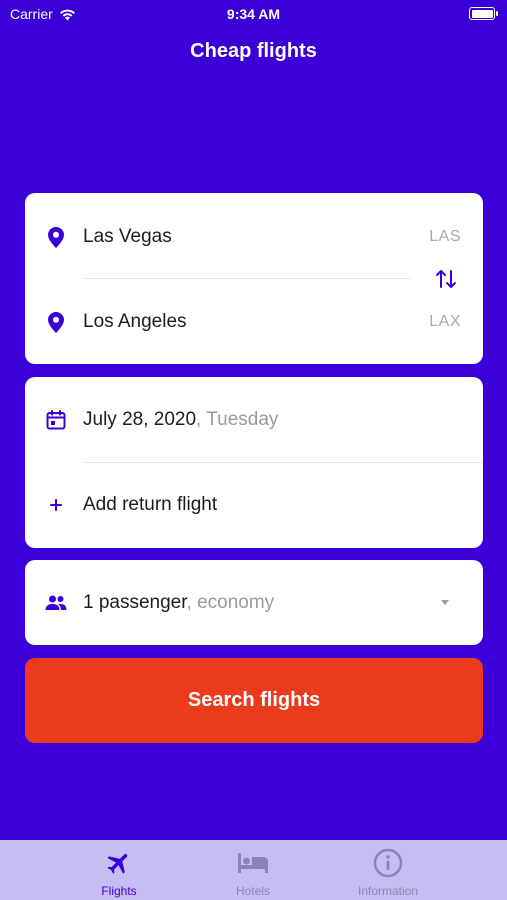  What do you see at coordinates (388, 891) in the screenshot?
I see `tab-information-label: Information` at bounding box center [388, 891].